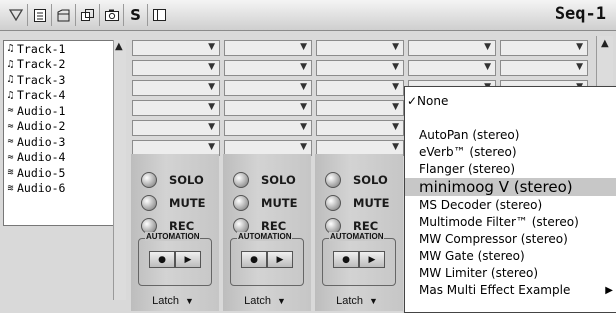 The width and height of the screenshot is (616, 313). I want to click on window-icon, so click(64, 15).